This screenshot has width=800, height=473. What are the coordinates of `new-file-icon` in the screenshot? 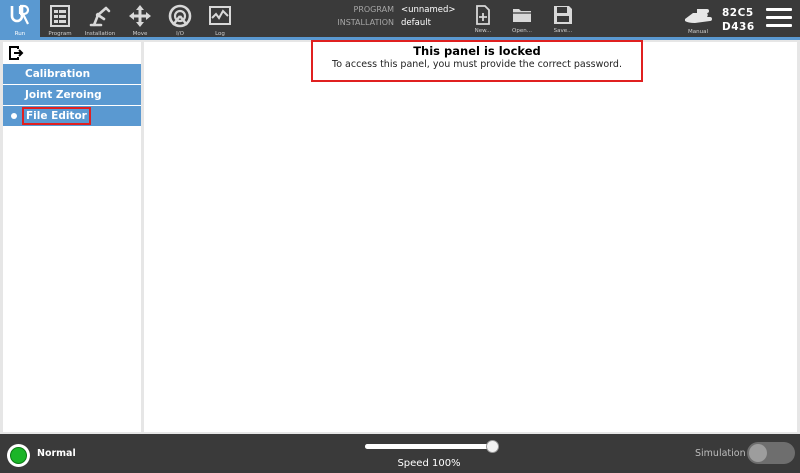 It's located at (483, 15).